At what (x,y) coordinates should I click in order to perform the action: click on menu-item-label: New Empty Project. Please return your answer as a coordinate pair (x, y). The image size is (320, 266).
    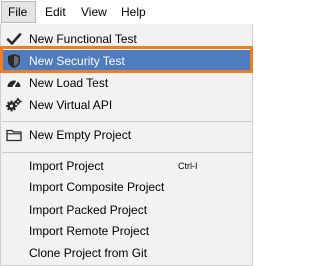
    Looking at the image, I should click on (80, 135).